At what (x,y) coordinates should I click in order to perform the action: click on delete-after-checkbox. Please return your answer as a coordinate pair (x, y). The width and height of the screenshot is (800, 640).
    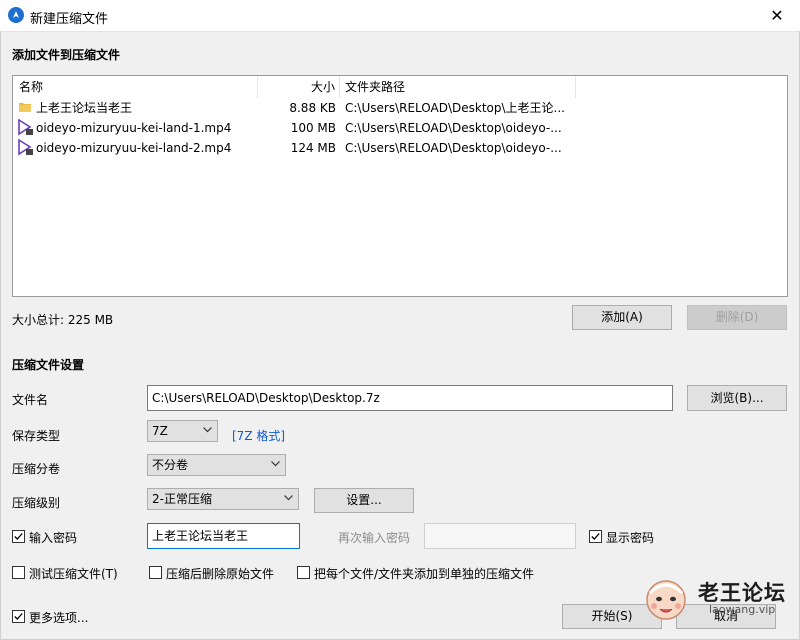
    Looking at the image, I should click on (155, 572).